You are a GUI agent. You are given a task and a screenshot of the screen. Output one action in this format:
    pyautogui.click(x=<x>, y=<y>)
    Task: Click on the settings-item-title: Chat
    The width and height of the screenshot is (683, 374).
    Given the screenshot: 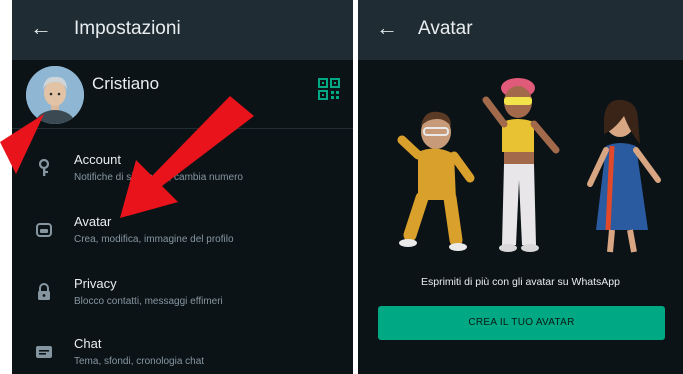 What is the action you would take?
    pyautogui.click(x=88, y=343)
    